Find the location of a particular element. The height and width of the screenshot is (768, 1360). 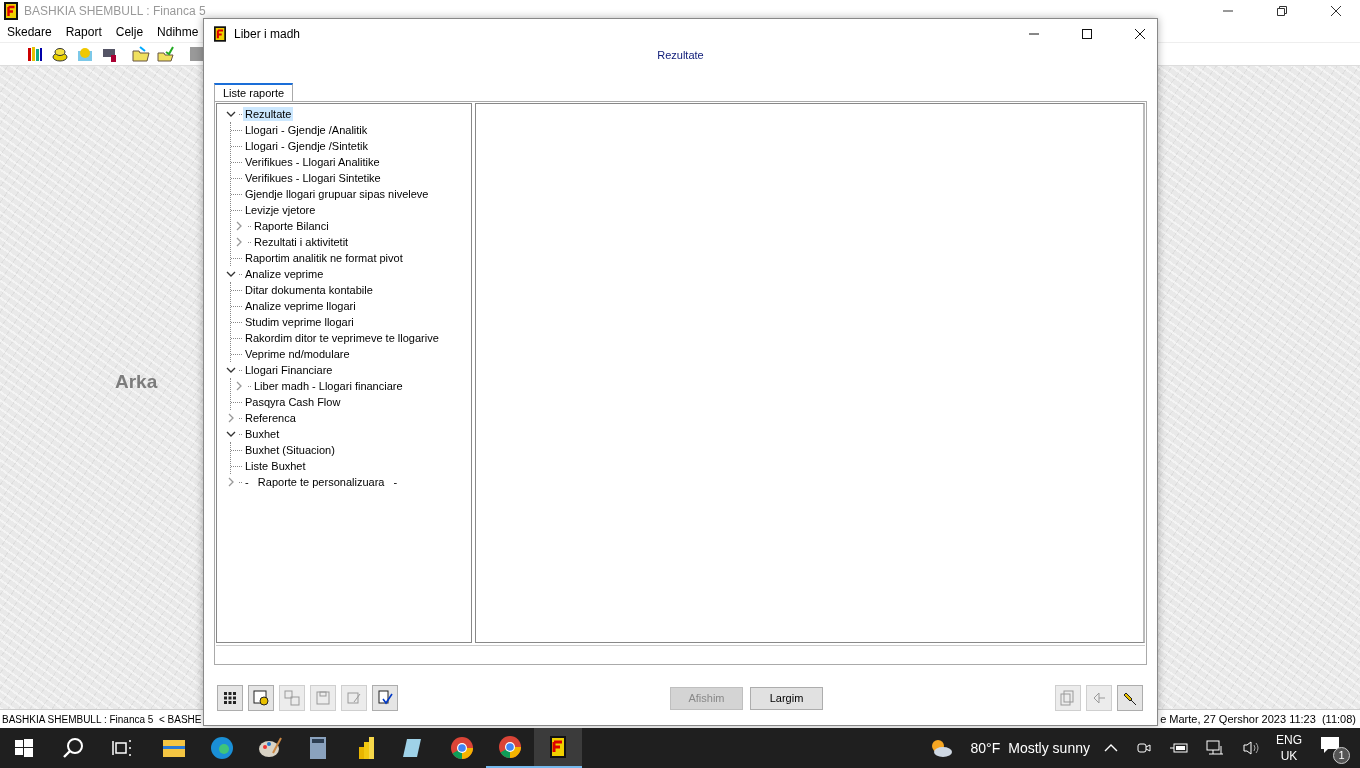

tab: Liste raporte is located at coordinates (254, 92).